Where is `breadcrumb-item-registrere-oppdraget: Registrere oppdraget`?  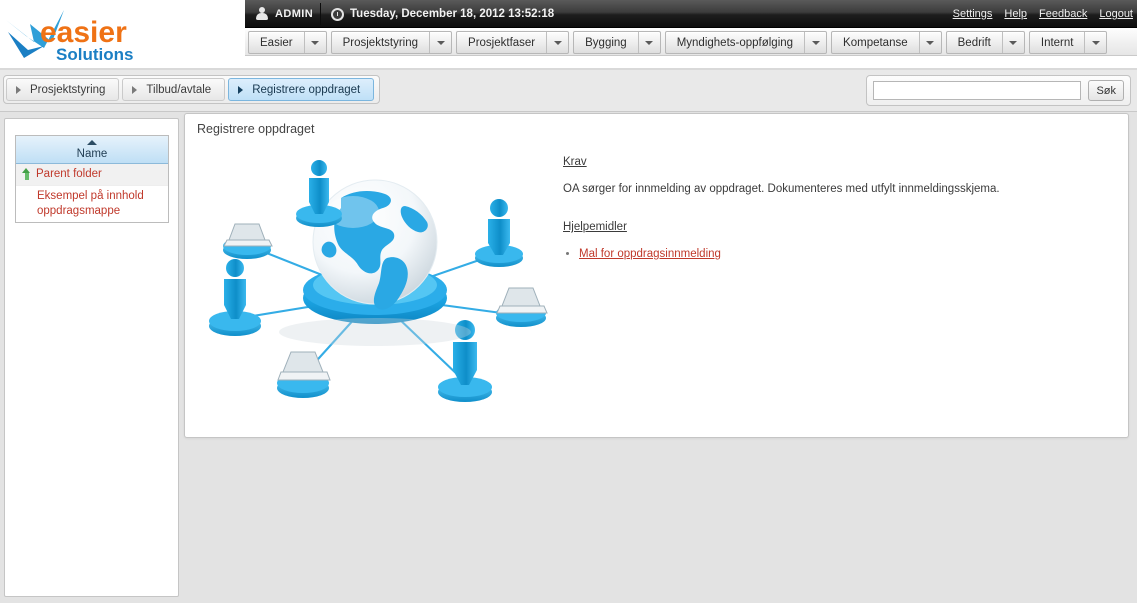
breadcrumb-item-registrere-oppdraget: Registrere oppdraget is located at coordinates (301, 89).